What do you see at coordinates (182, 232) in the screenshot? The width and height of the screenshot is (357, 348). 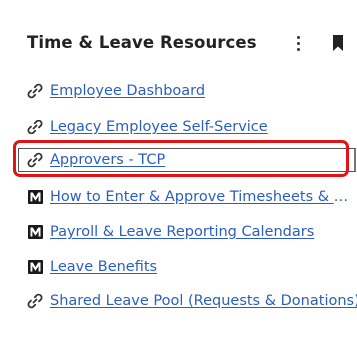 I see `link-label: Payroll & Leave Reporting Calendars` at bounding box center [182, 232].